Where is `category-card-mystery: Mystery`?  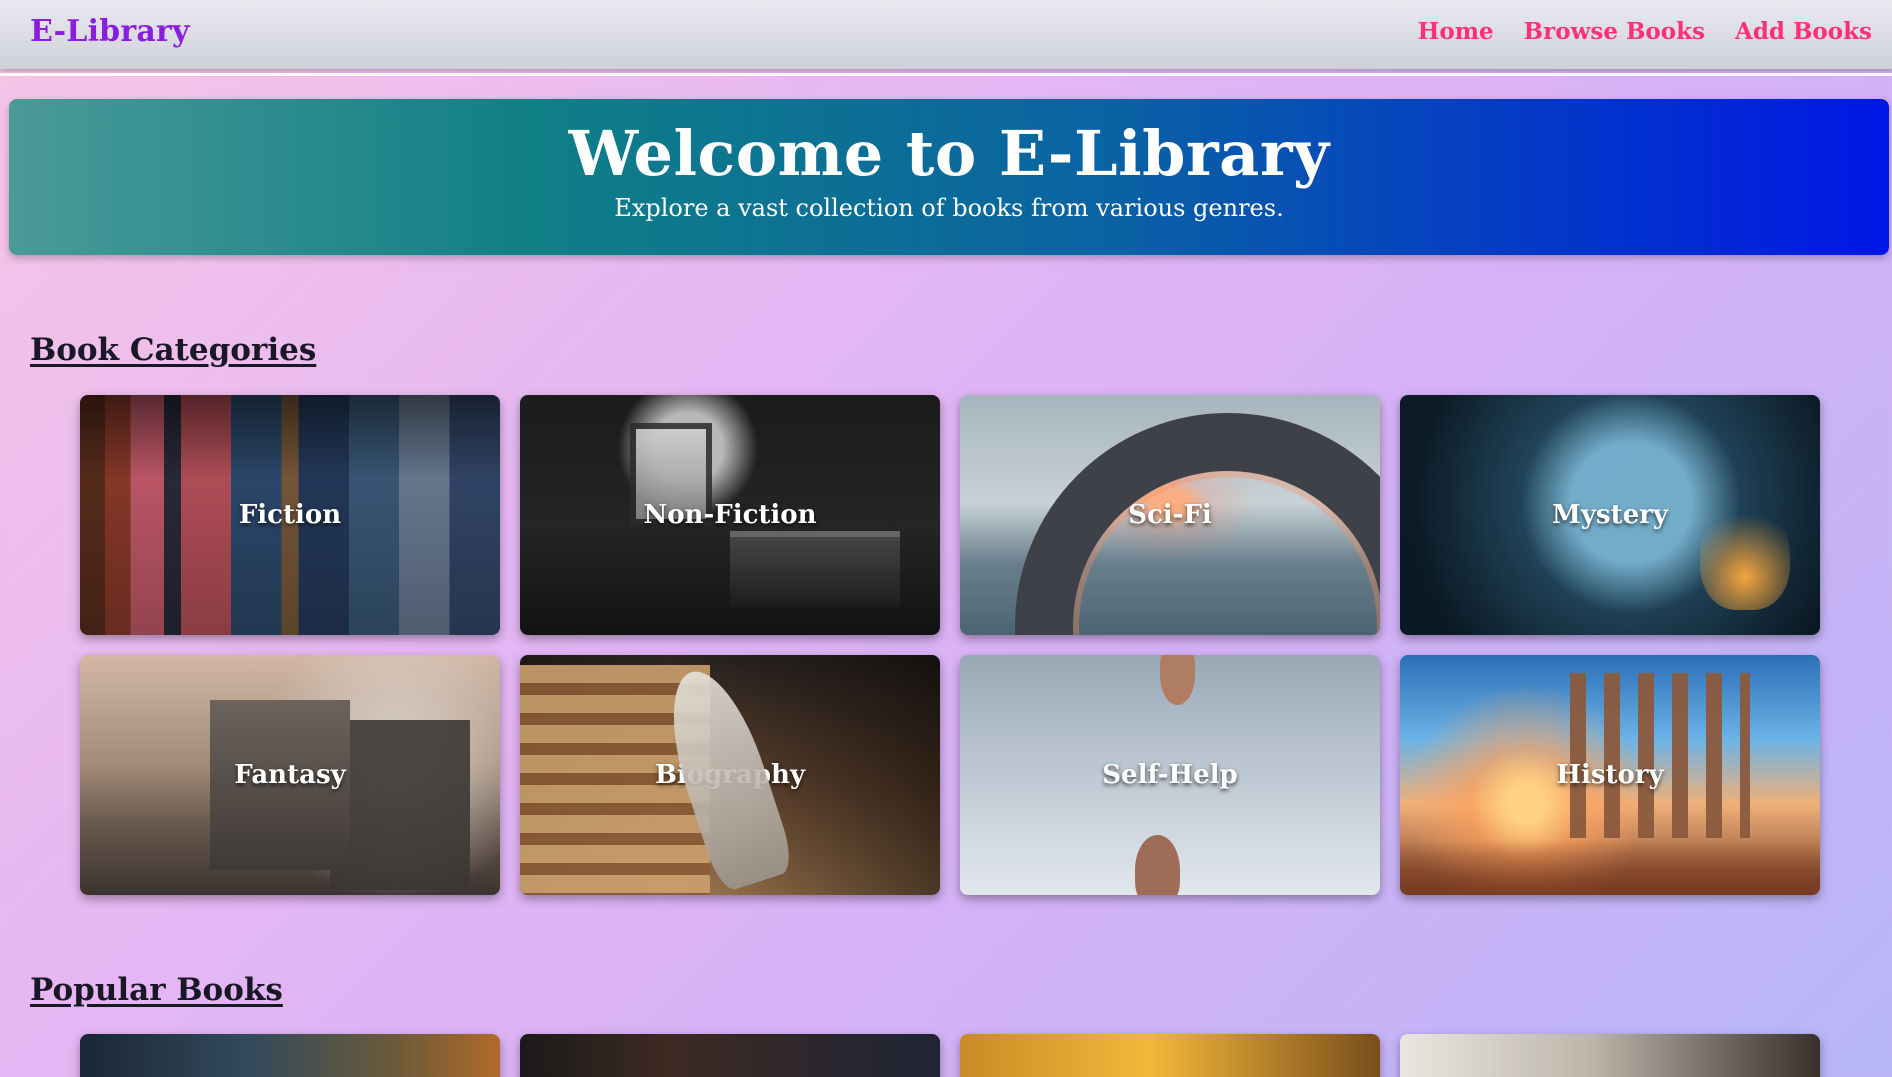 category-card-mystery: Mystery is located at coordinates (1610, 515).